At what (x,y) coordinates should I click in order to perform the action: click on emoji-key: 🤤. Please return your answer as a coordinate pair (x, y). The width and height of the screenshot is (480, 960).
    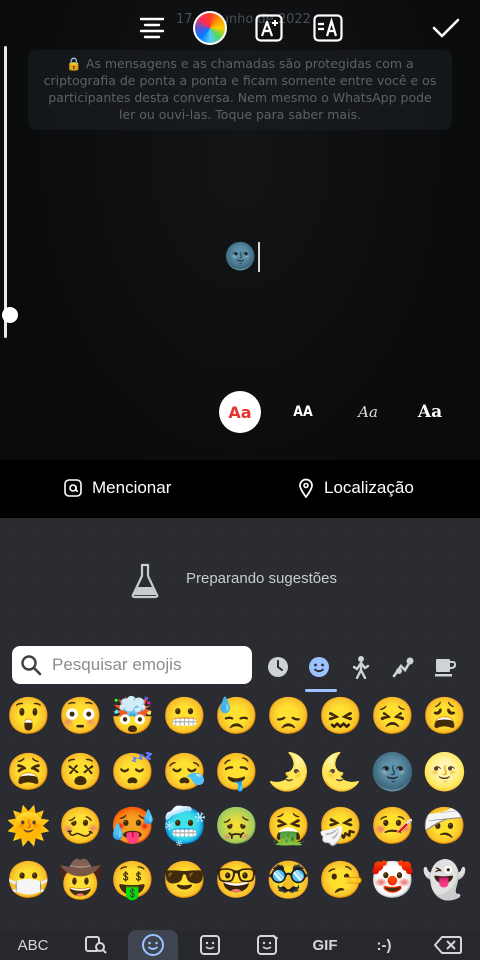
    Looking at the image, I should click on (236, 772).